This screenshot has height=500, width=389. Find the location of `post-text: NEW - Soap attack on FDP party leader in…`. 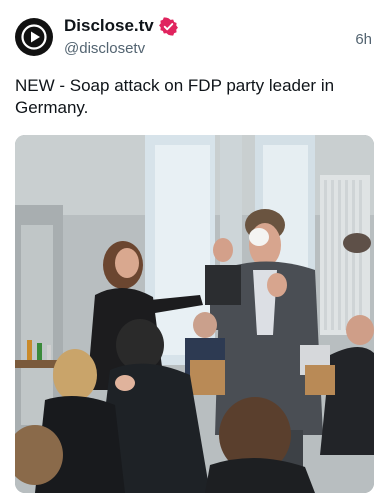

post-text: NEW - Soap attack on FDP party leader in… is located at coordinates (175, 96).